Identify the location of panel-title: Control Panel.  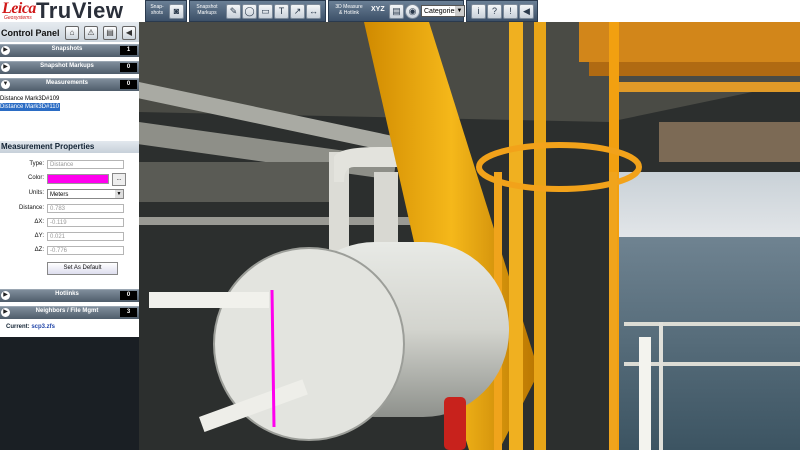
(30, 33).